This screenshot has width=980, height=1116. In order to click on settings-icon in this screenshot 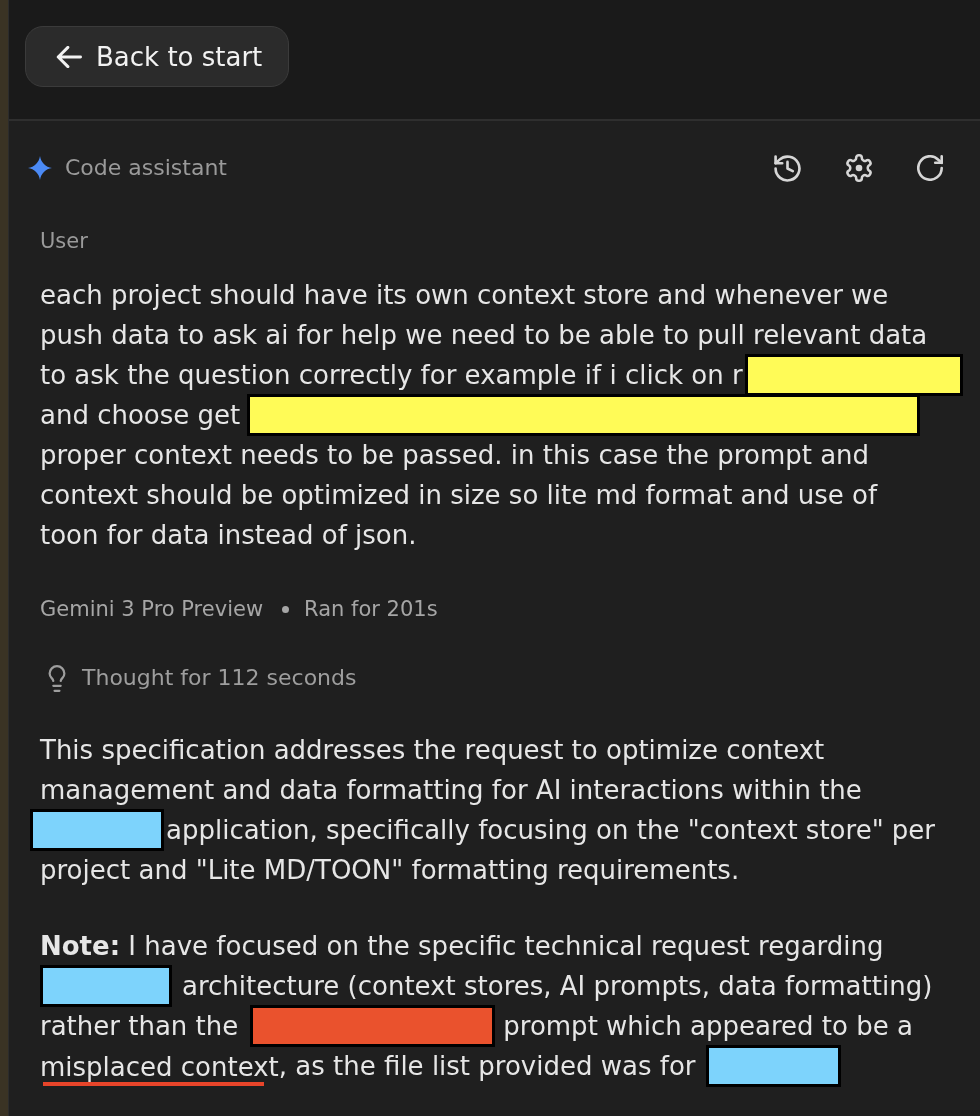, I will do `click(859, 168)`.